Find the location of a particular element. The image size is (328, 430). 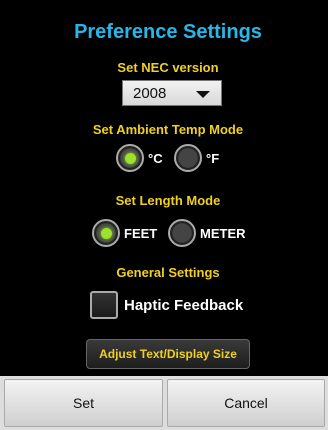

set-button: Set is located at coordinates (83, 403).